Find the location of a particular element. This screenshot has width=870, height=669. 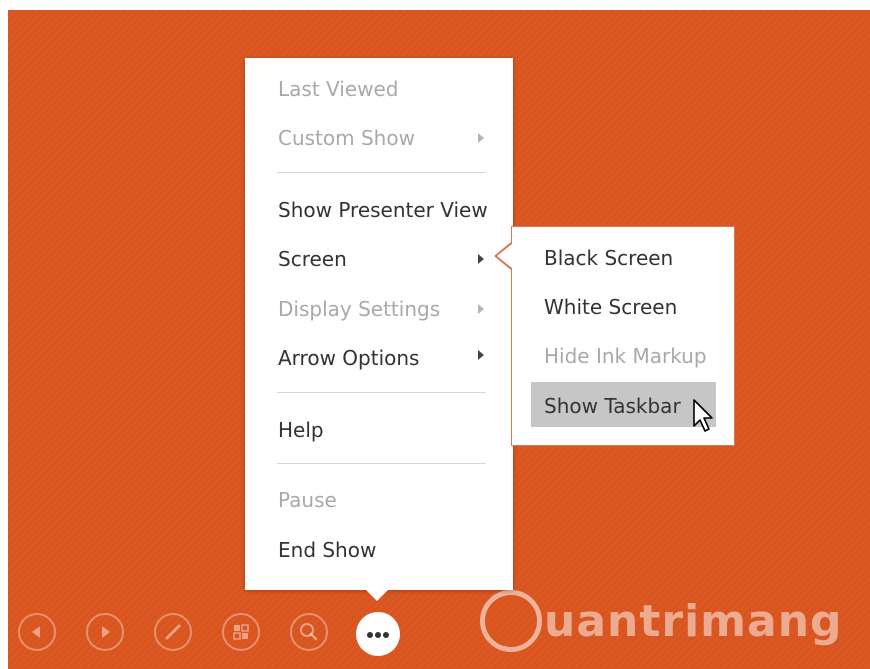

watermark-logo-icon is located at coordinates (511, 621).